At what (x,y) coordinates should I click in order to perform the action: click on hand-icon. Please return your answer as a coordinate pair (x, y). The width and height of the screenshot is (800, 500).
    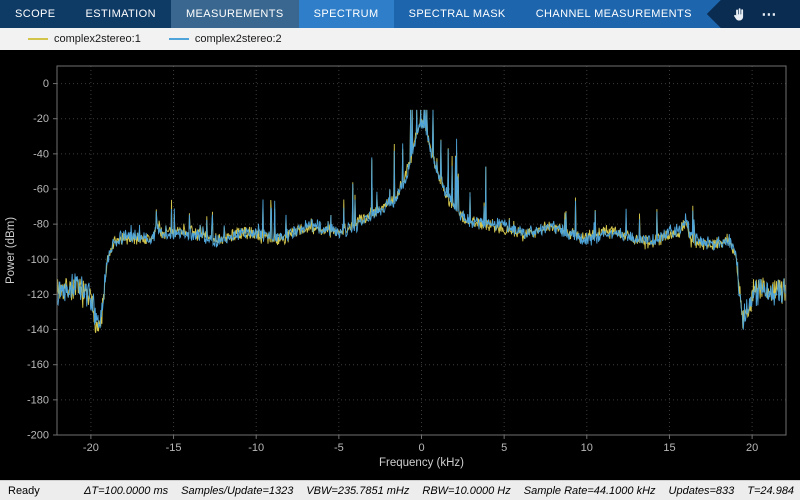
    Looking at the image, I should click on (739, 14).